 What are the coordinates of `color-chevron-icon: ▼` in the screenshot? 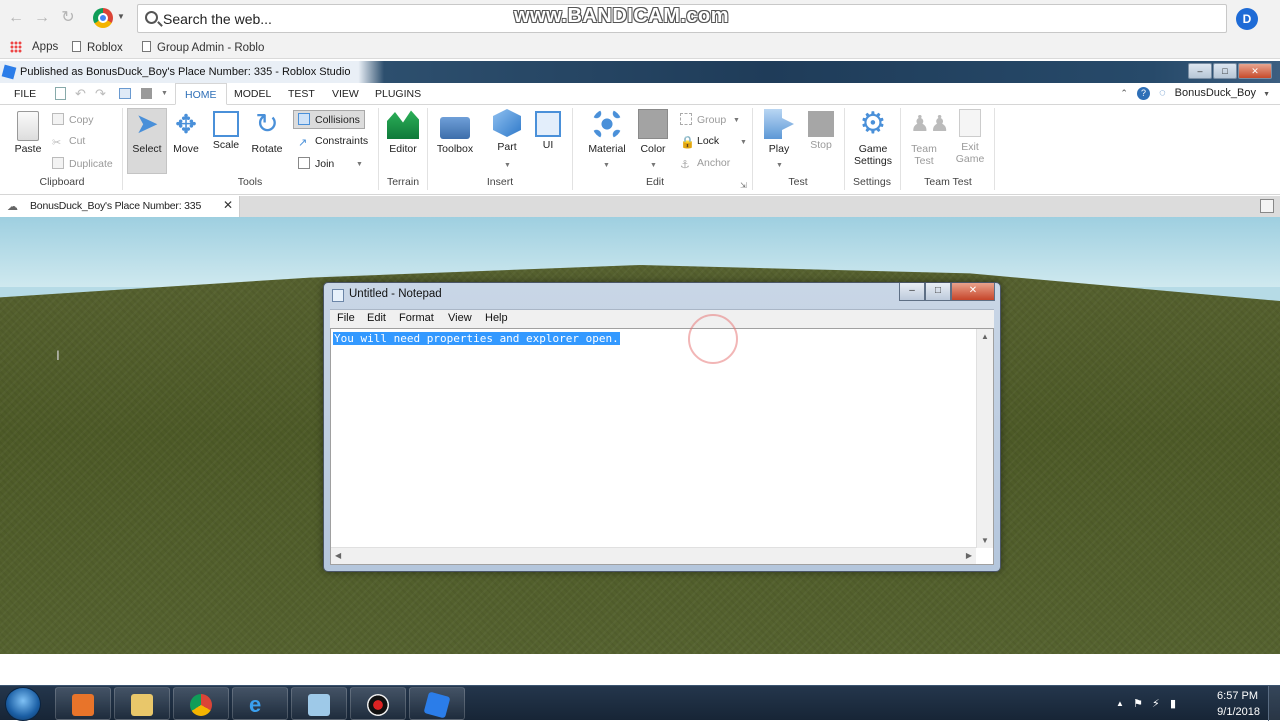 It's located at (653, 165).